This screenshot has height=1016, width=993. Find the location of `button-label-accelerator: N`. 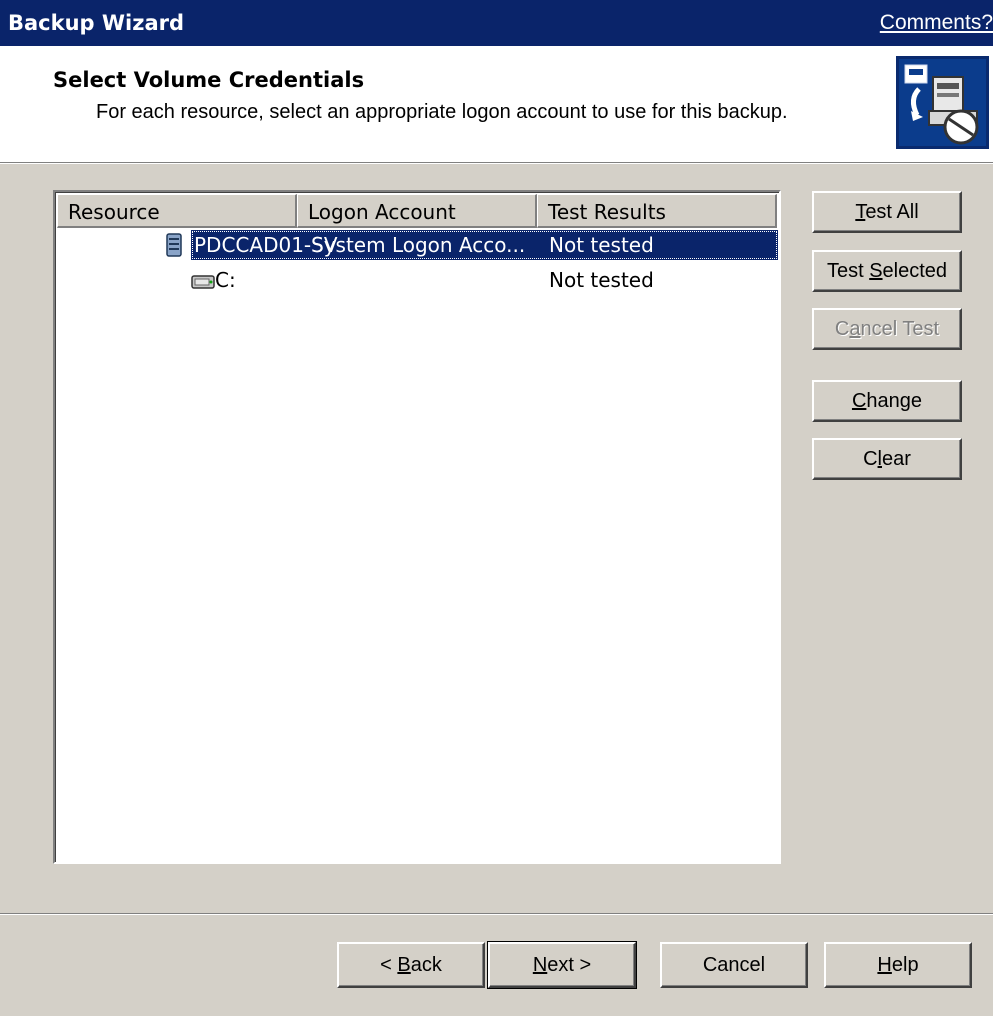

button-label-accelerator: N is located at coordinates (540, 965).